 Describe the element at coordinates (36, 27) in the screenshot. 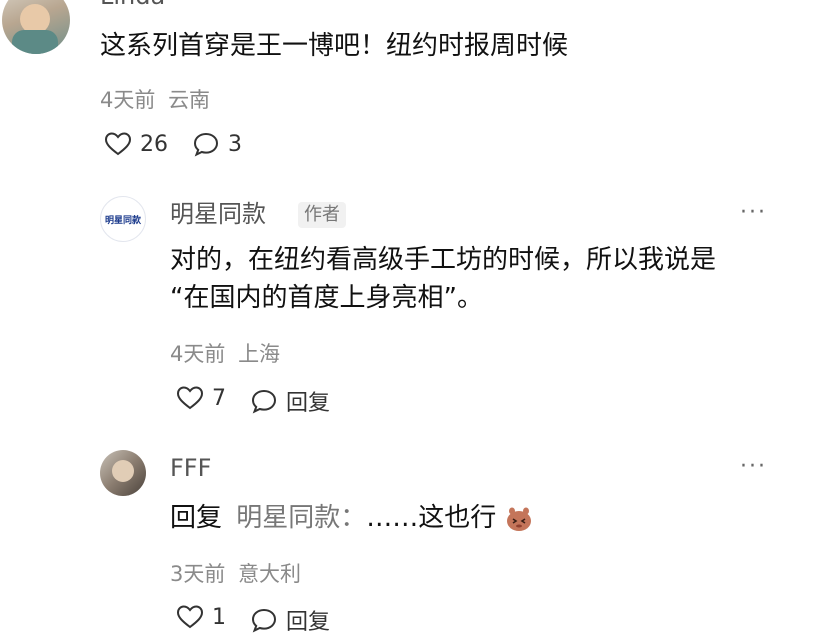

I see `avatar-linda` at that location.